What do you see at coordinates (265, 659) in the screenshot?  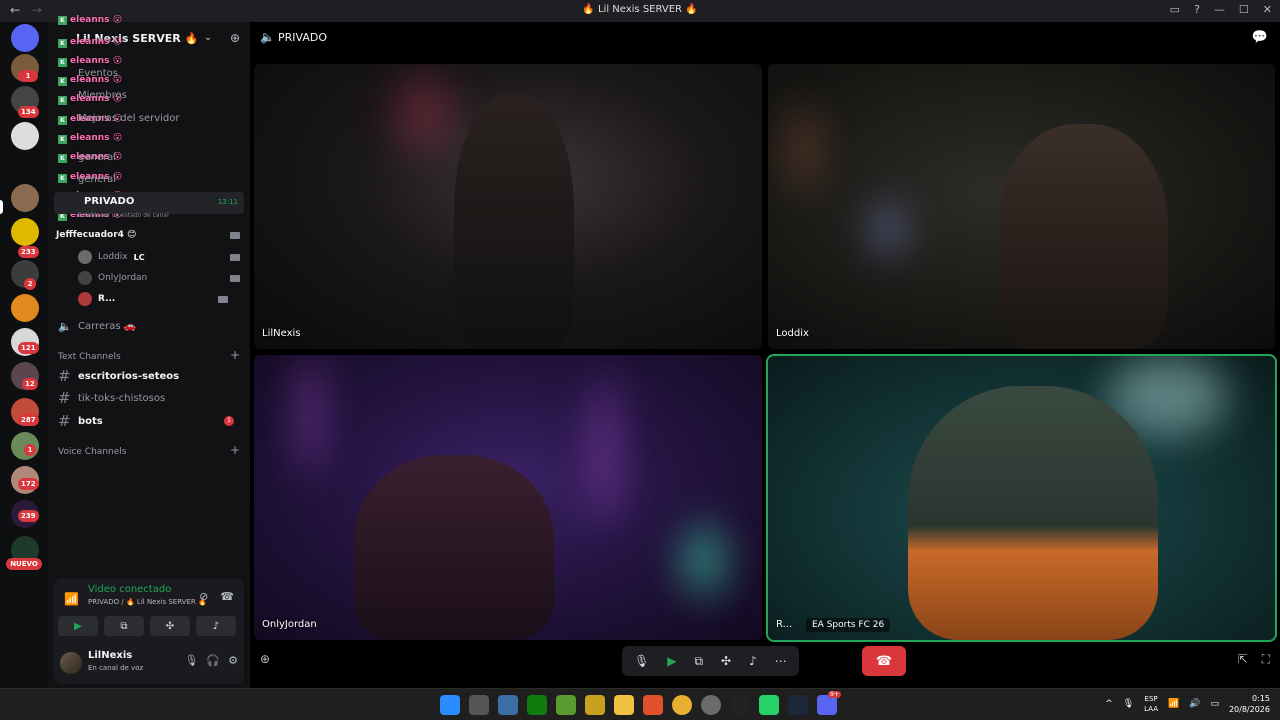 I see `add-user-icon: ⊕` at bounding box center [265, 659].